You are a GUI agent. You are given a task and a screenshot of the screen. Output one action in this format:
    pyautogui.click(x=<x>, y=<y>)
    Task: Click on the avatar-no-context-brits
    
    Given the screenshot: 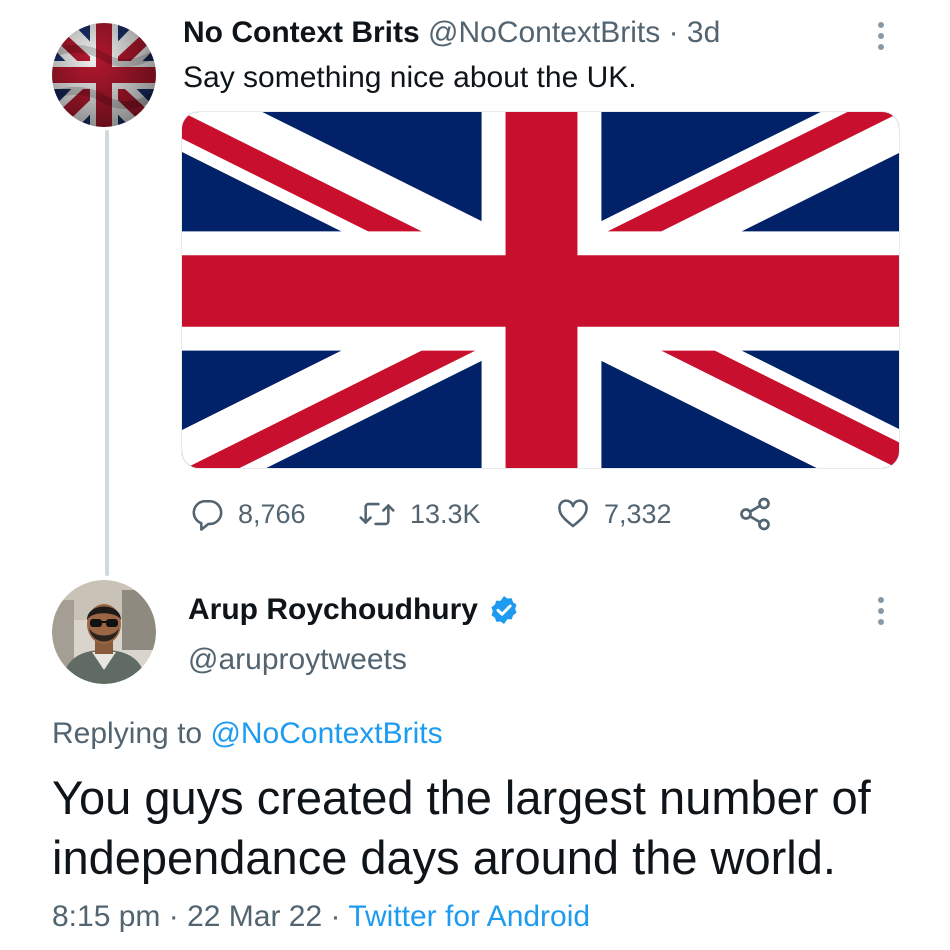 What is the action you would take?
    pyautogui.click(x=104, y=75)
    